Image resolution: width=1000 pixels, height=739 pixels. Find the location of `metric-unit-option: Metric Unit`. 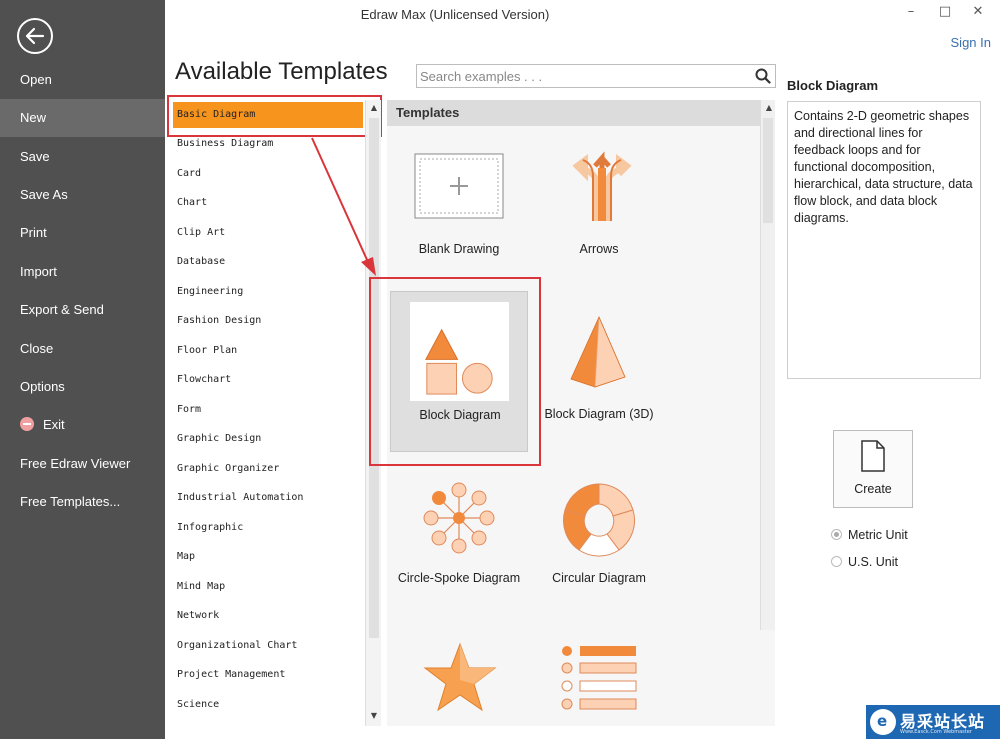

metric-unit-option: Metric Unit is located at coordinates (869, 535).